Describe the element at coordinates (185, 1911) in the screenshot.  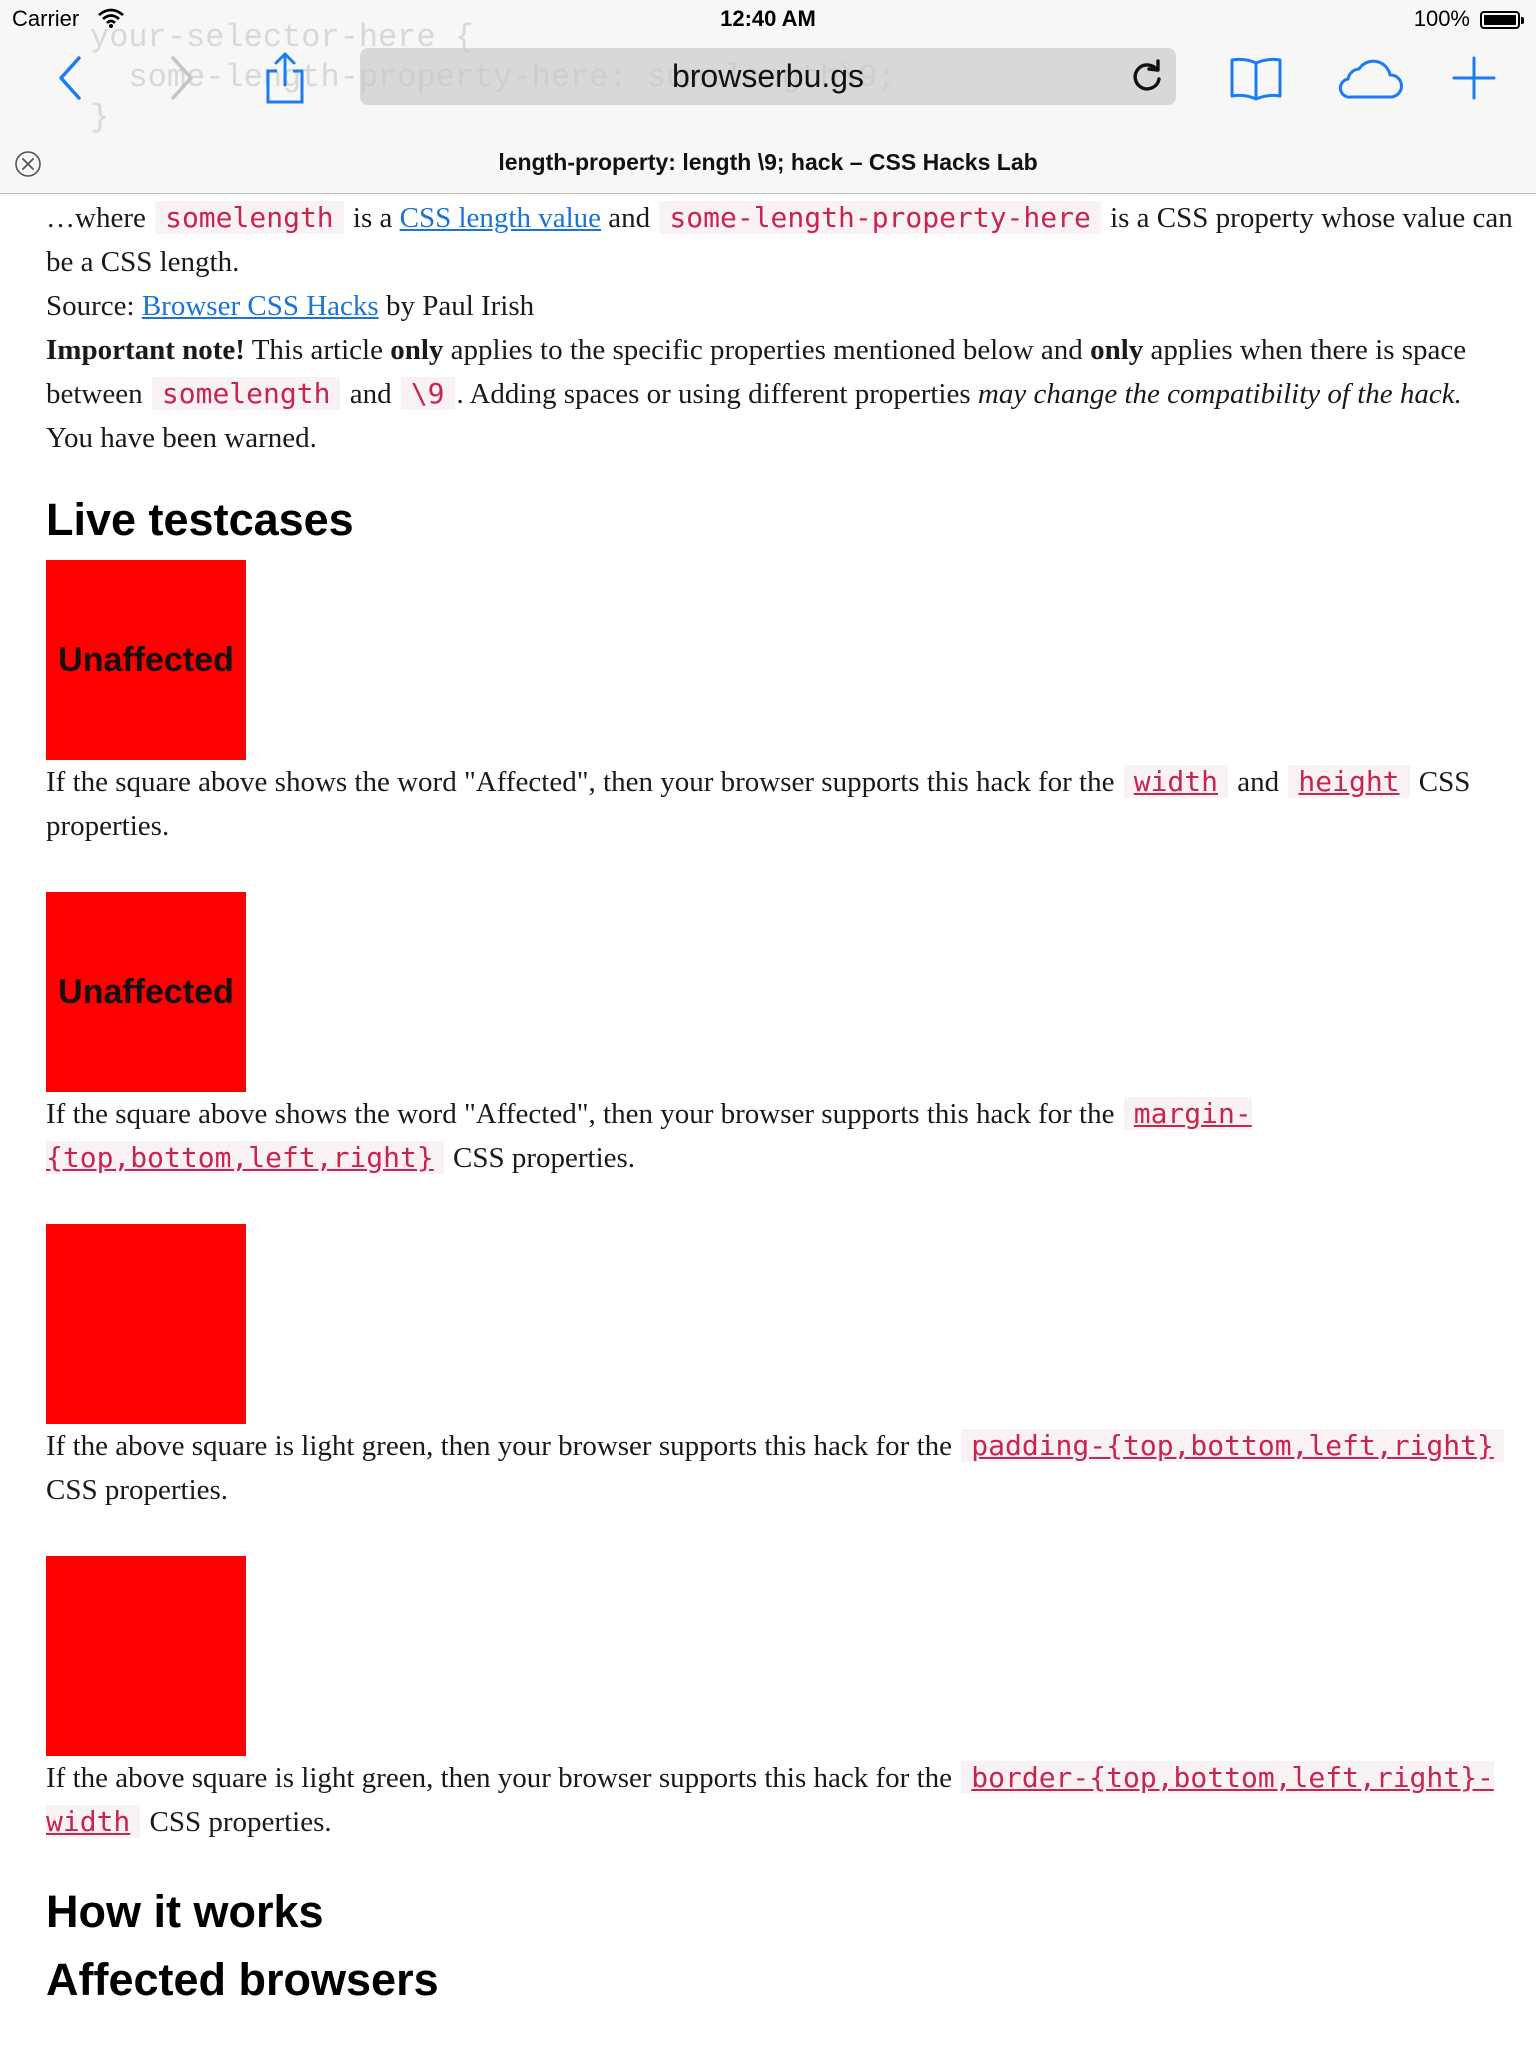
I see `how-it-works-heading: How it works` at that location.